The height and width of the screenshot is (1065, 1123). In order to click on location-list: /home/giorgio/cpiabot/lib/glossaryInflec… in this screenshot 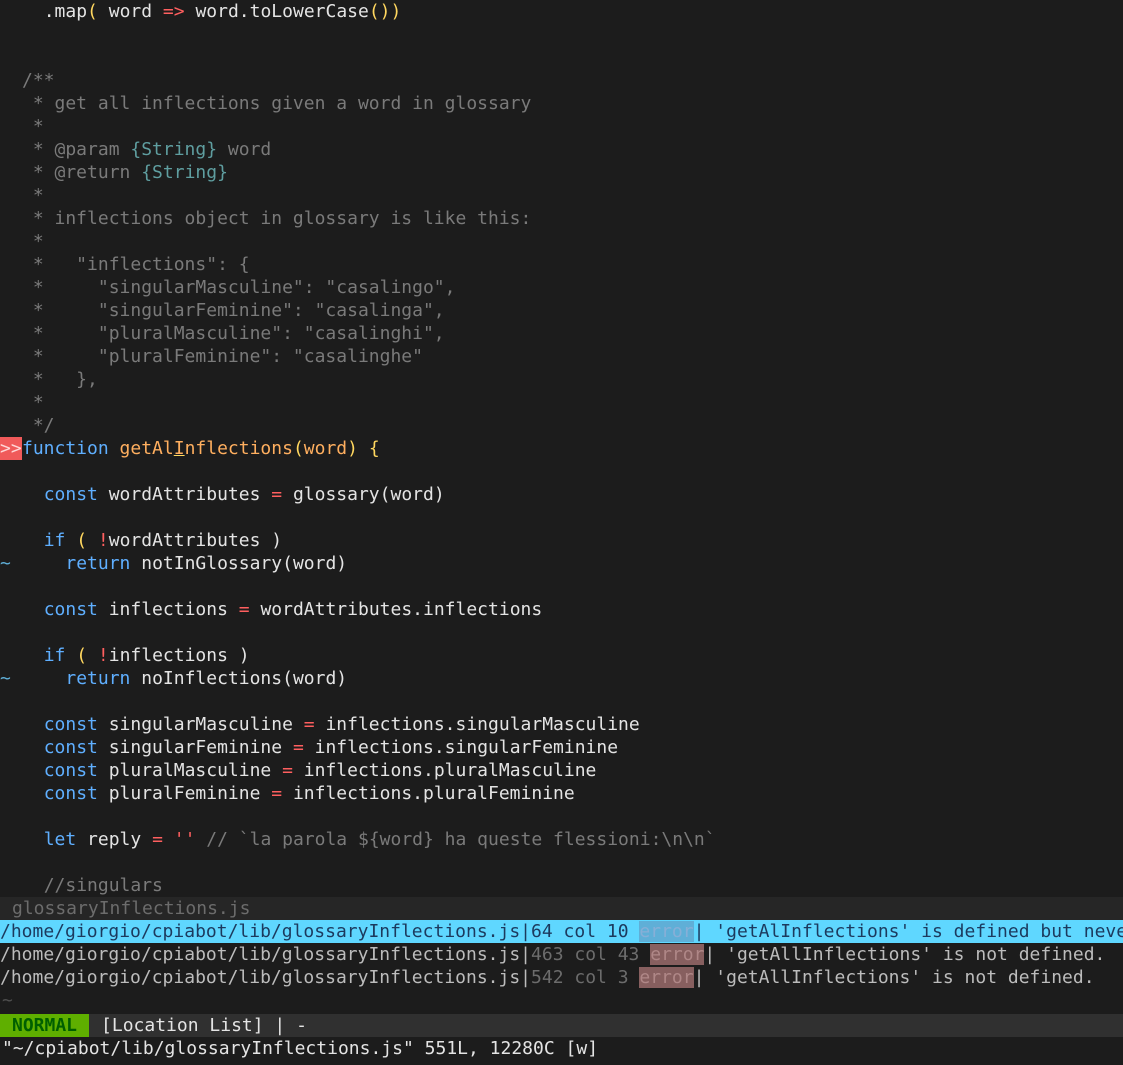, I will do `click(561, 966)`.